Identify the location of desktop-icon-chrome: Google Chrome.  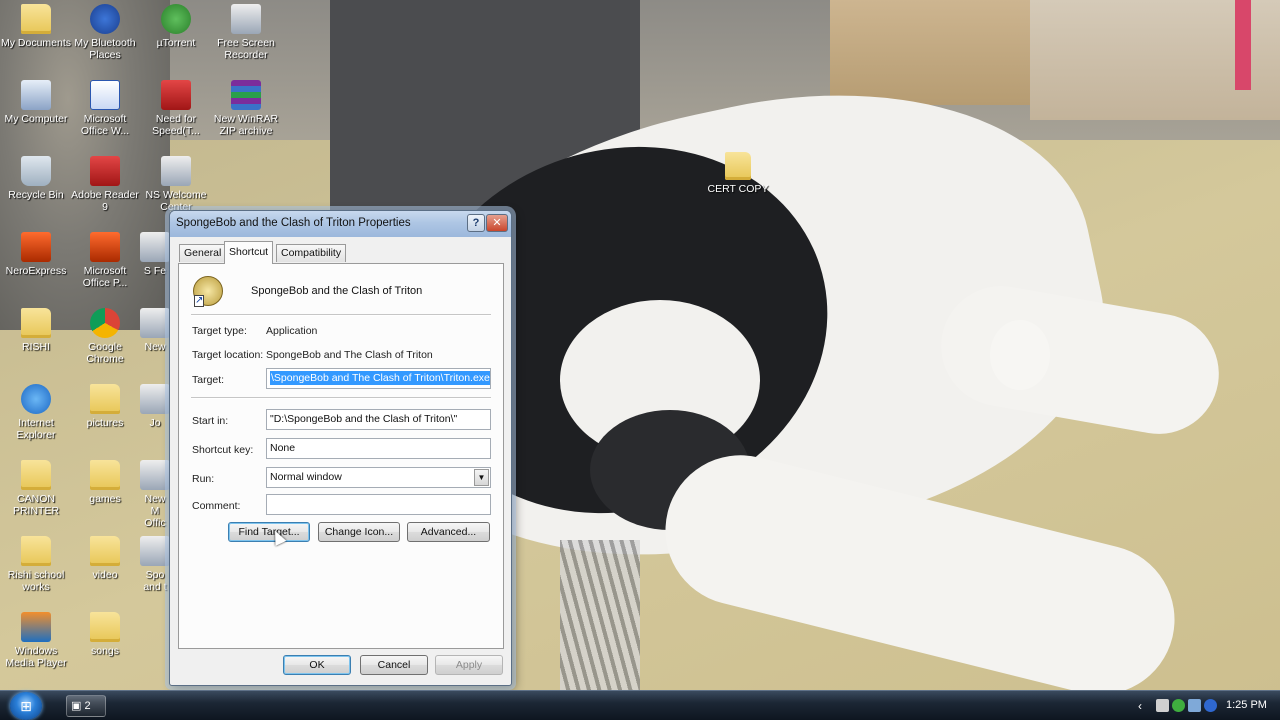
(105, 336).